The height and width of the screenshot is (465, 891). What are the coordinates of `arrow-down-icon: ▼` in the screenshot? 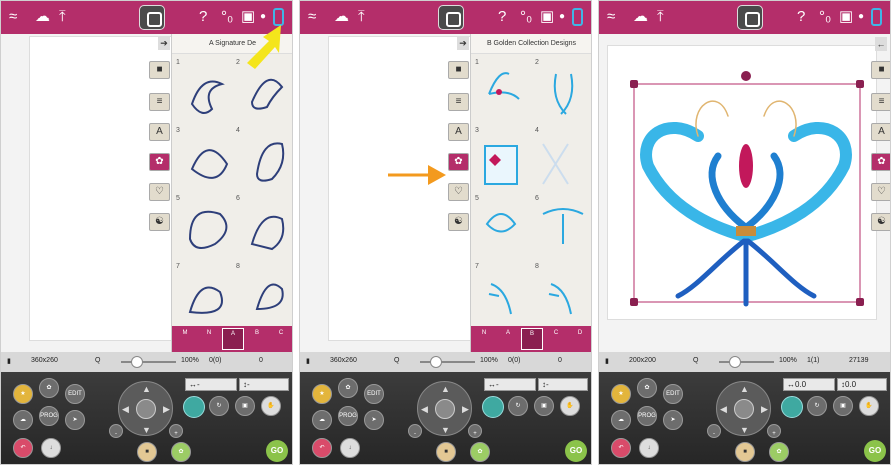 It's located at (146, 430).